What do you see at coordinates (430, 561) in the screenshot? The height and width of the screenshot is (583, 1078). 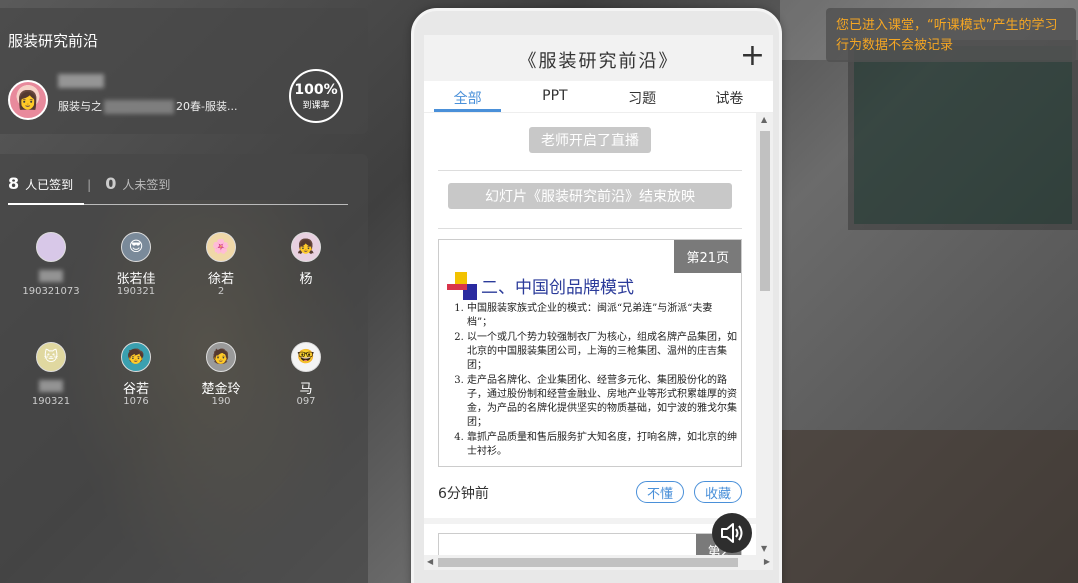 I see `scroll-left-icon: ◀` at bounding box center [430, 561].